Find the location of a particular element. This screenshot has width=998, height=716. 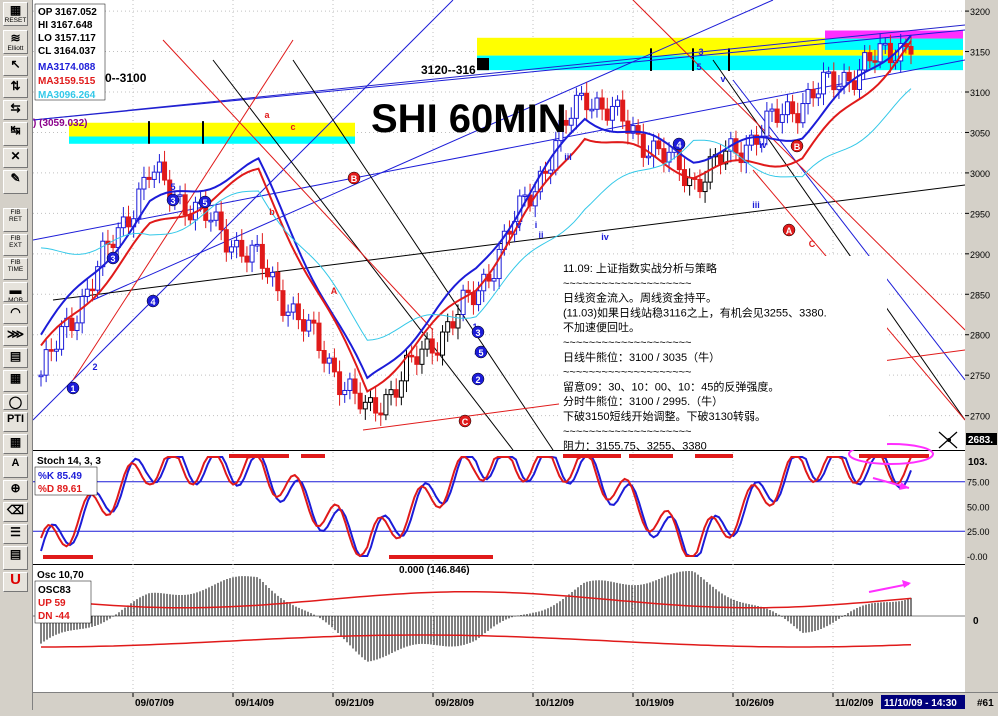

tool-cursor-button: ↖ is located at coordinates (15, 66).